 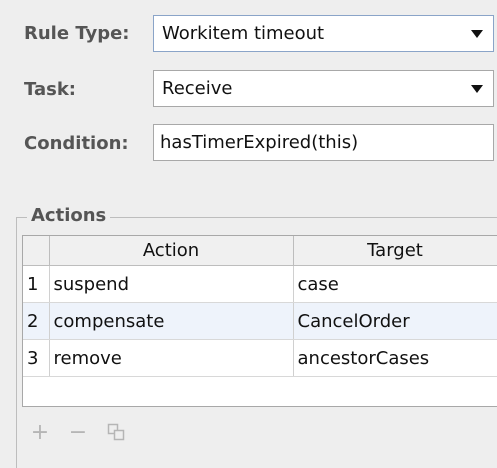 I want to click on actions-toolbar: + −, so click(x=78, y=432).